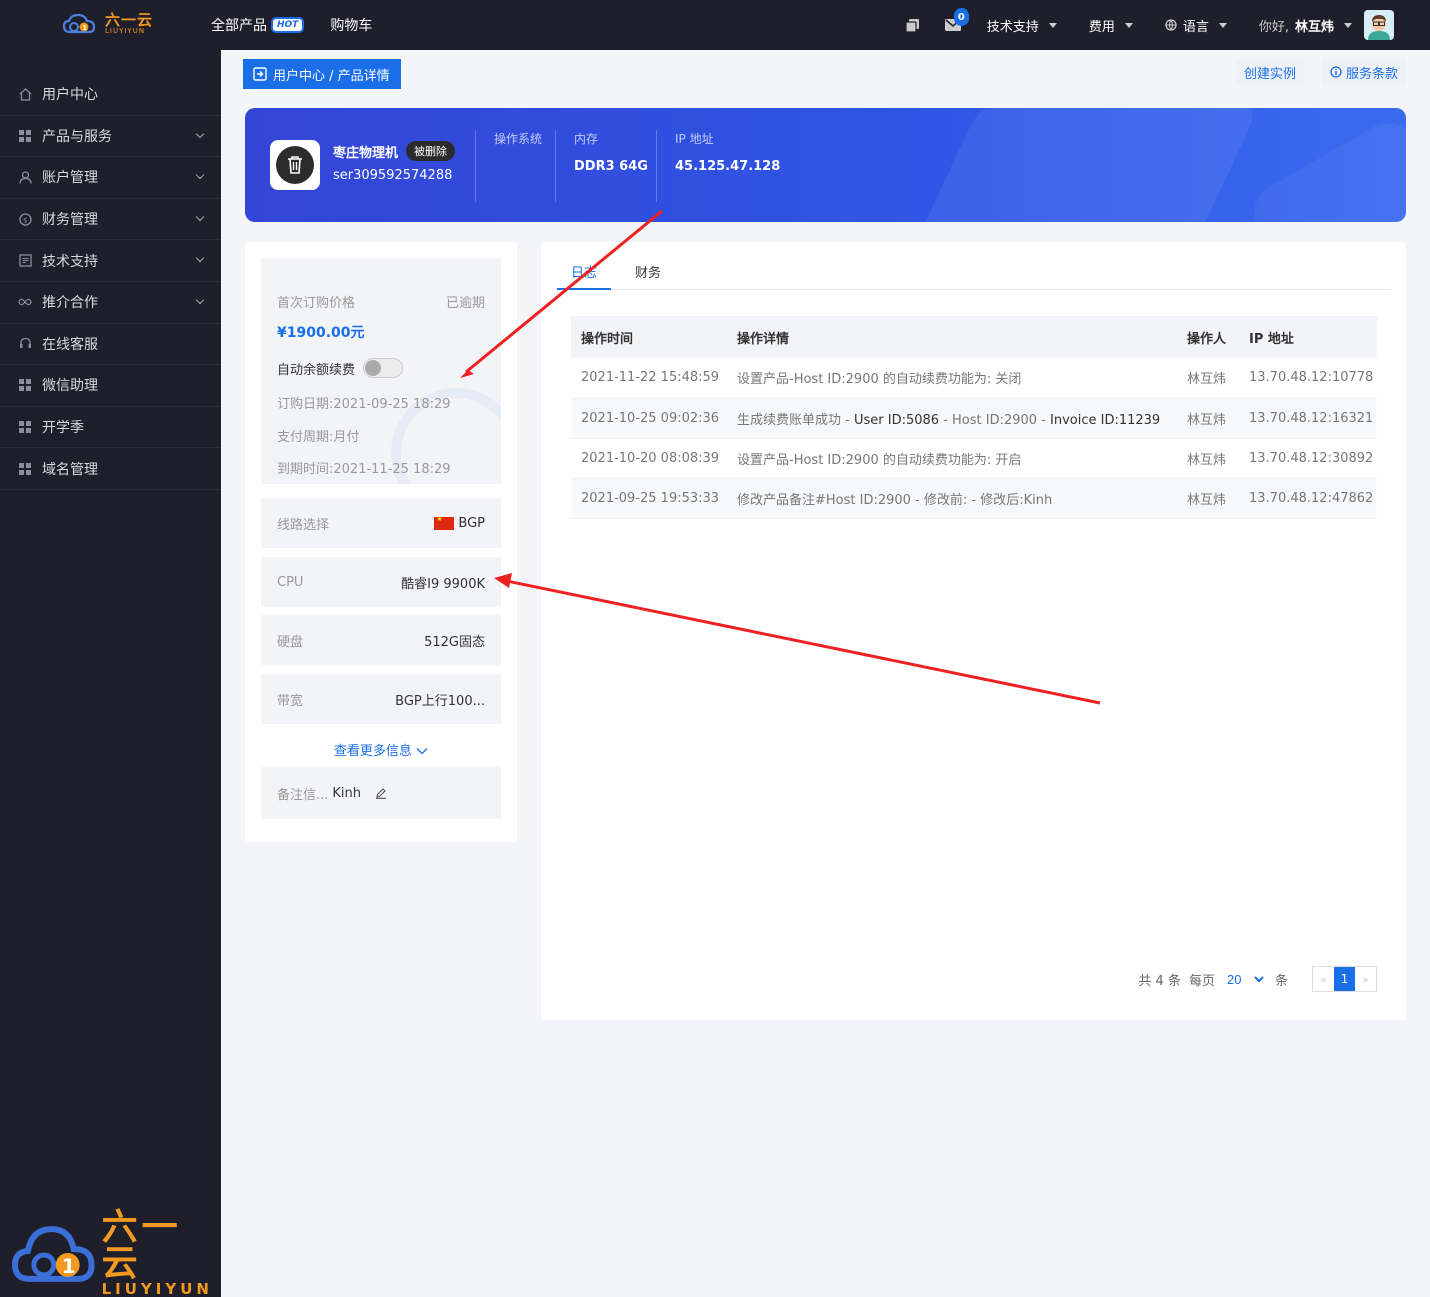 Image resolution: width=1430 pixels, height=1297 pixels. I want to click on language-dropdown: 语言, so click(1196, 25).